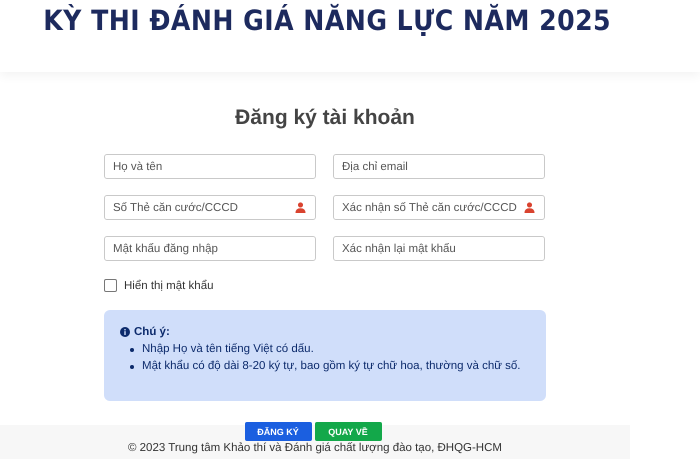 The image size is (700, 459). Describe the element at coordinates (210, 248) in the screenshot. I see `input-field: Mật khẩu đăng nhập` at that location.